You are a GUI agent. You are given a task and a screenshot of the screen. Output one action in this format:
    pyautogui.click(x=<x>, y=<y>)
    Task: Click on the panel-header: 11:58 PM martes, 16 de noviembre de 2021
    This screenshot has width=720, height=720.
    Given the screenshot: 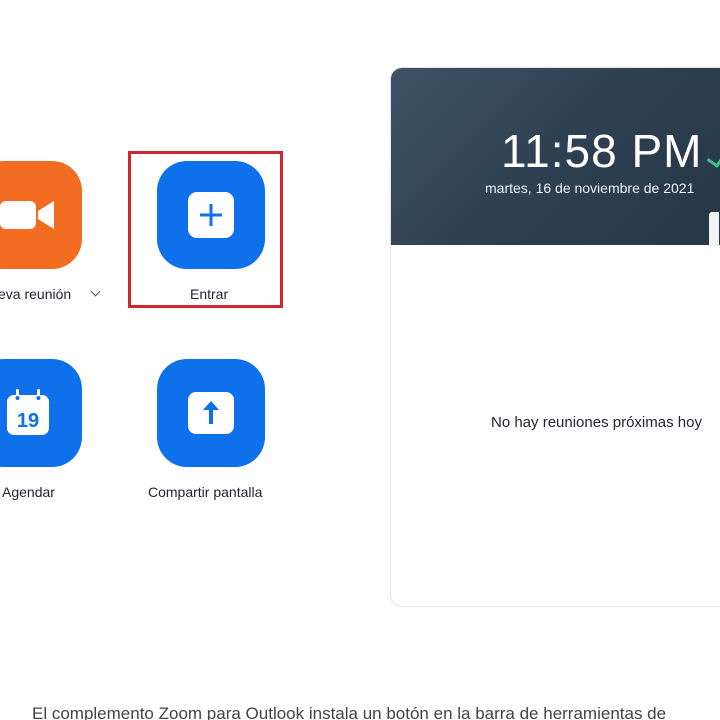 What is the action you would take?
    pyautogui.click(x=555, y=157)
    